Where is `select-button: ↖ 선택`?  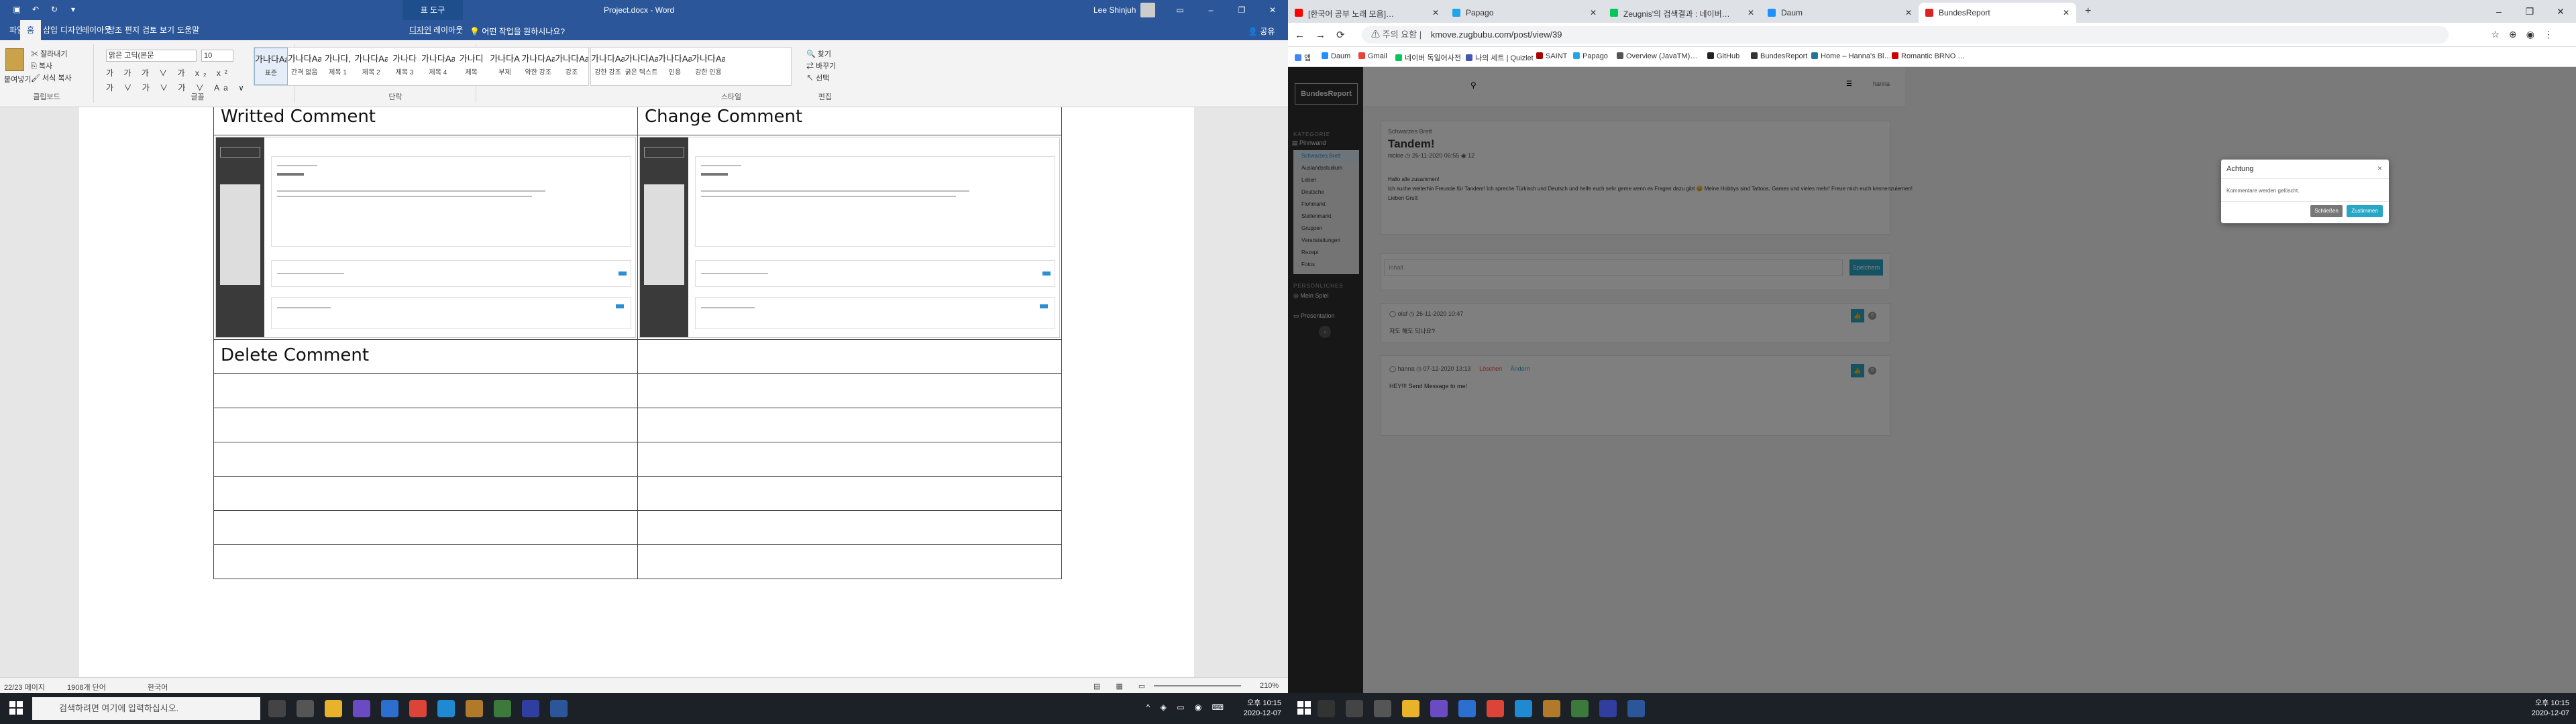
select-button: ↖ 선택 is located at coordinates (817, 77).